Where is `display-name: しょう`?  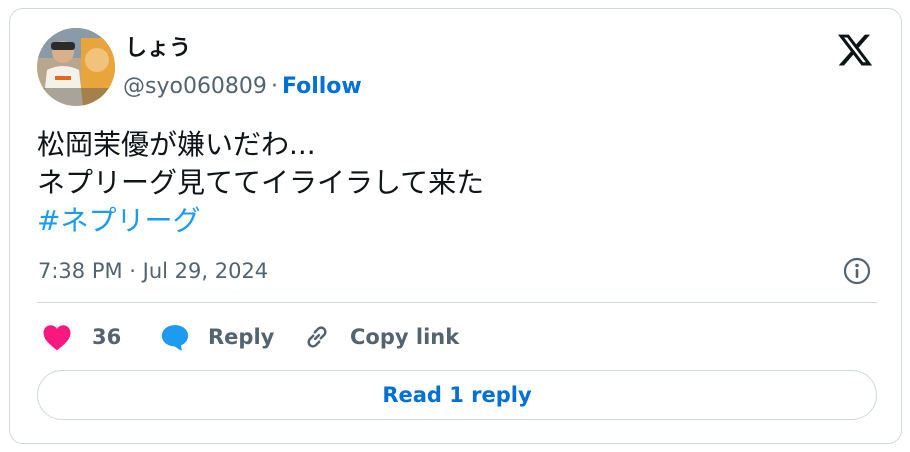
display-name: しょう is located at coordinates (158, 49).